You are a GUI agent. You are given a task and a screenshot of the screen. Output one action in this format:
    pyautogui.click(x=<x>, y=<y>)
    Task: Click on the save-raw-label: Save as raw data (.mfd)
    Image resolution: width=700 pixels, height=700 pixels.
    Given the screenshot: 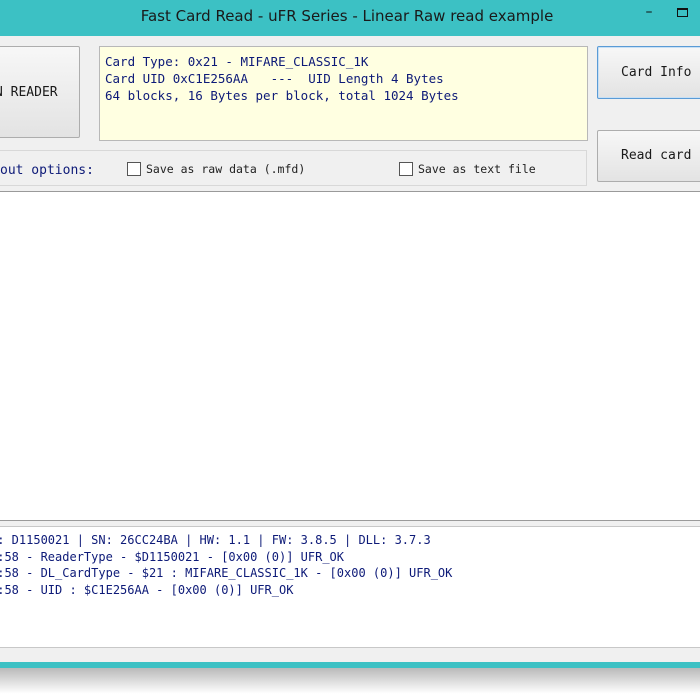 What is the action you would take?
    pyautogui.click(x=225, y=169)
    